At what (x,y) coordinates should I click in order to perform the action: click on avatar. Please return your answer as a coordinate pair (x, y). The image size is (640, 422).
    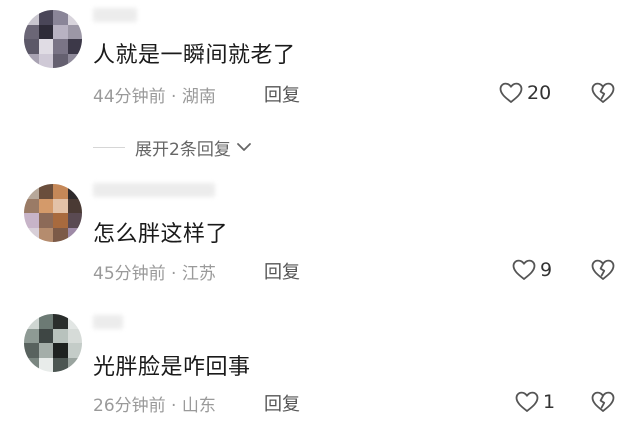
    Looking at the image, I should click on (53, 343).